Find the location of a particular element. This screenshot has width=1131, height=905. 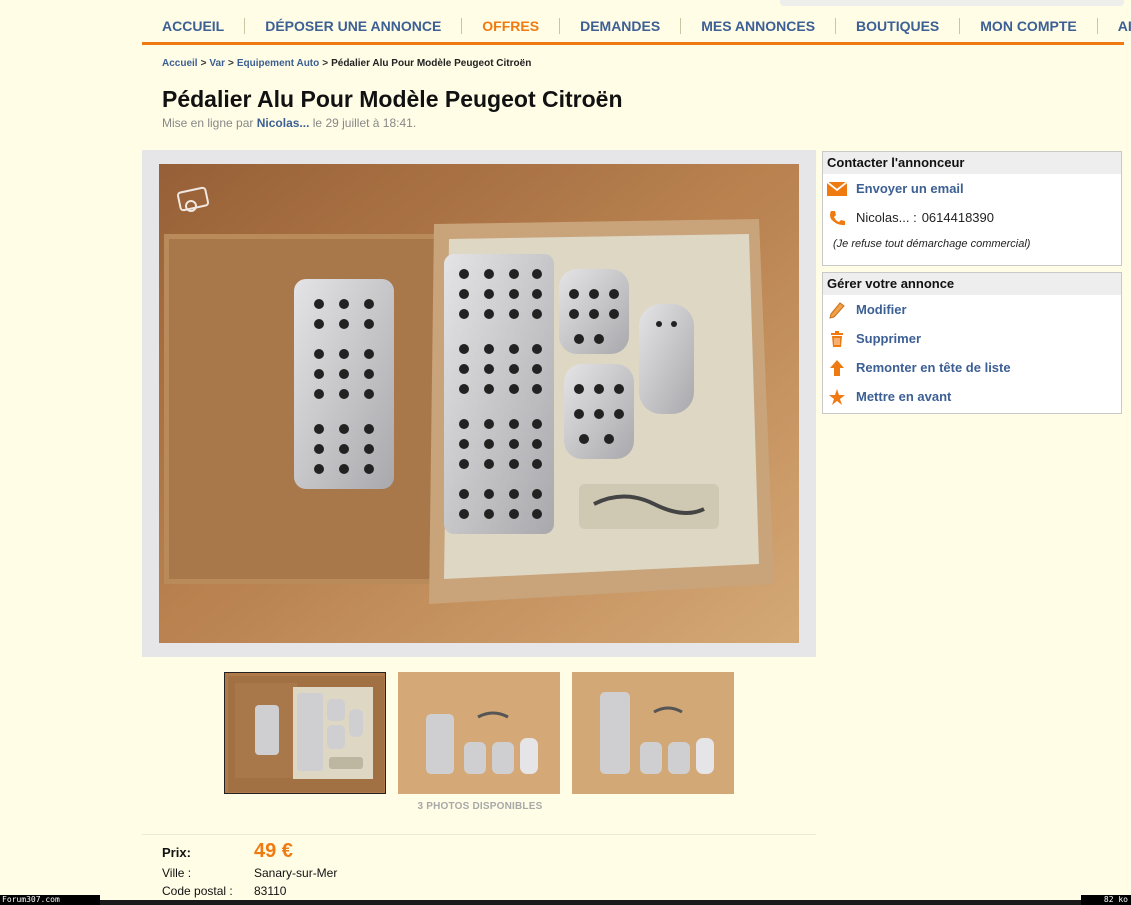

feature-row: Mettre en avant is located at coordinates (972, 396).